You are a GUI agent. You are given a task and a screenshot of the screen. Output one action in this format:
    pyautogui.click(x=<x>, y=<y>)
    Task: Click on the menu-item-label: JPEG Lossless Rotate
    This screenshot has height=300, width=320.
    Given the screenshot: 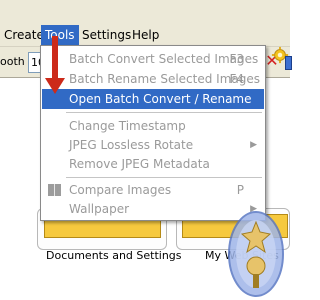 What is the action you would take?
    pyautogui.click(x=131, y=145)
    